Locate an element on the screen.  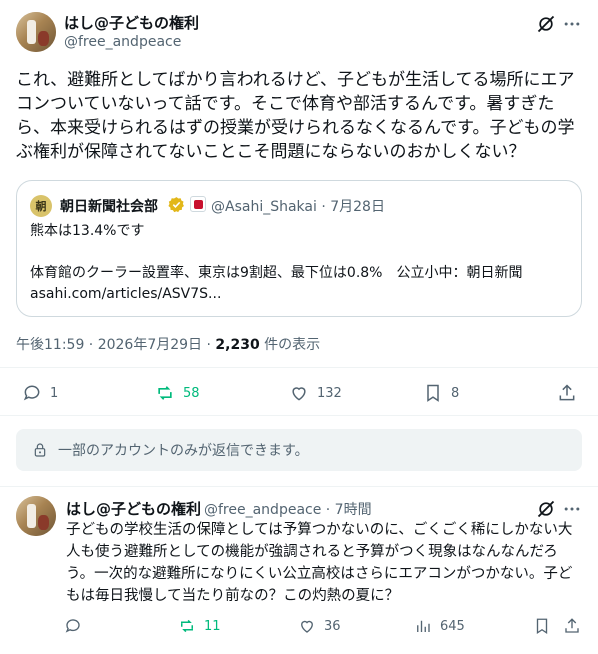
author-handle: @free_andpeace is located at coordinates (122, 42).